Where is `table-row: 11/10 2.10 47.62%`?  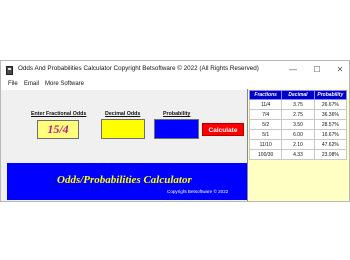 table-row: 11/10 2.10 47.62% is located at coordinates (298, 144).